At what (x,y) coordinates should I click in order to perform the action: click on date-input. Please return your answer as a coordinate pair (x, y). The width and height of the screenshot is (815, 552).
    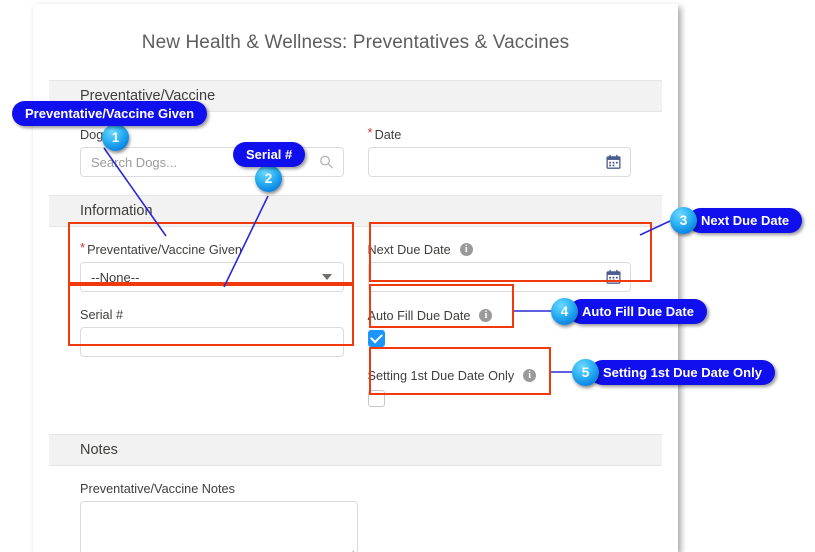
    Looking at the image, I should click on (499, 162).